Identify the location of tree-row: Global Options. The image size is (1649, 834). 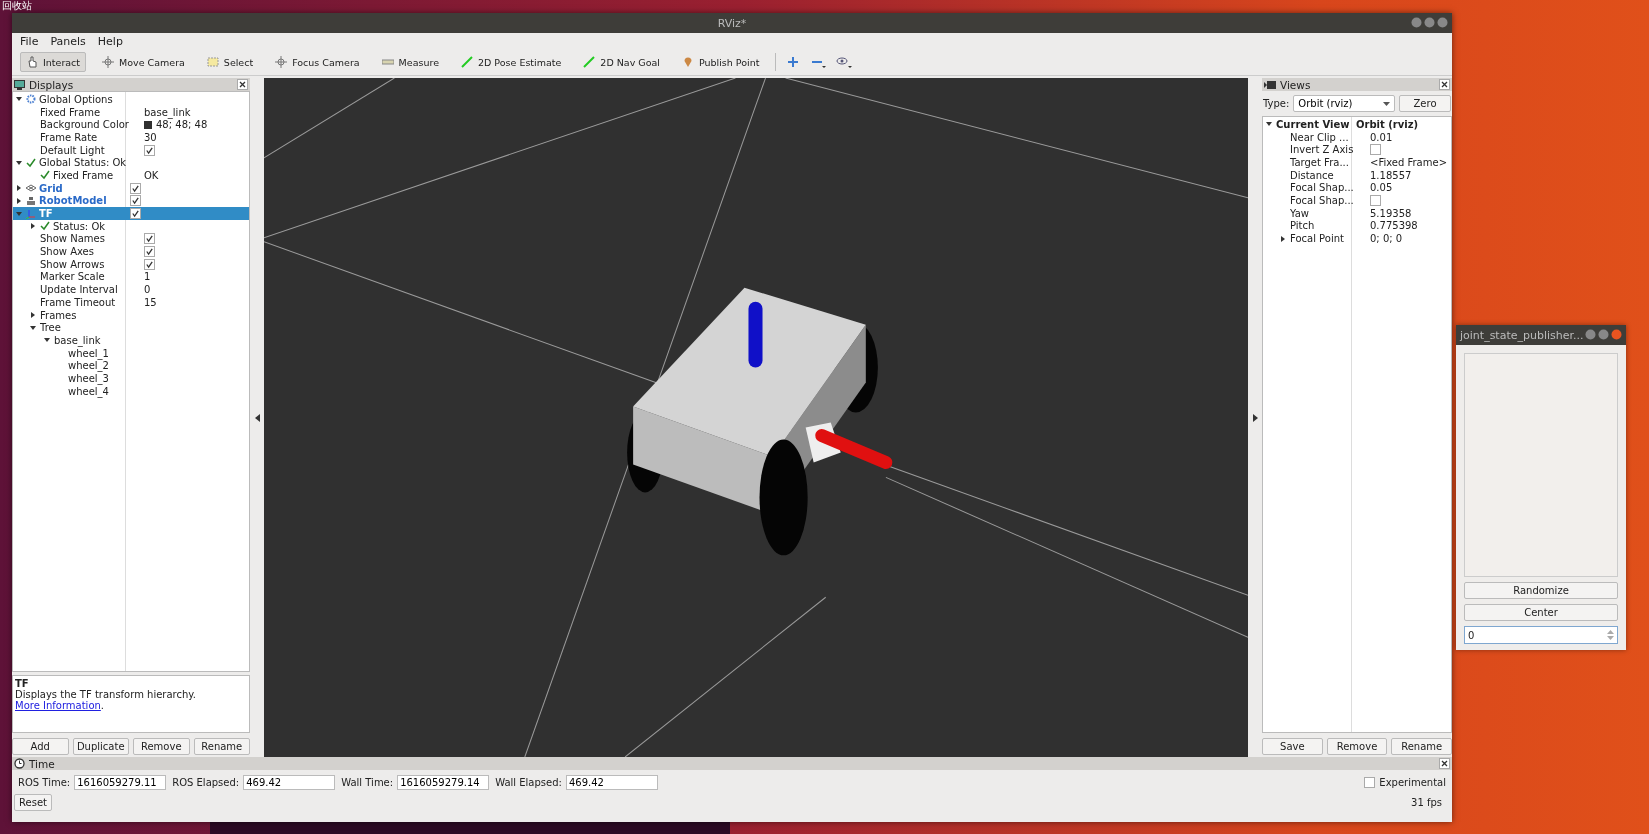
(131, 99).